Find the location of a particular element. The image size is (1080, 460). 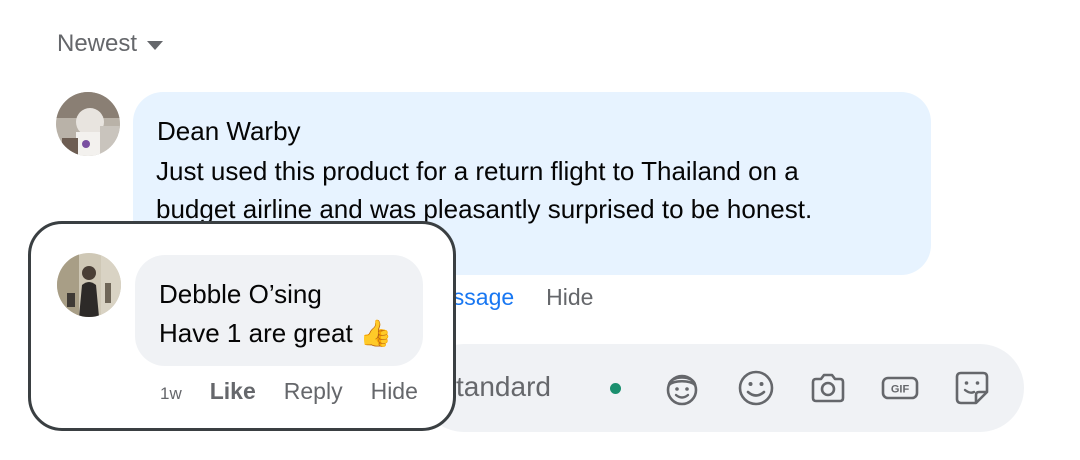

like-button: Like is located at coordinates (233, 391).